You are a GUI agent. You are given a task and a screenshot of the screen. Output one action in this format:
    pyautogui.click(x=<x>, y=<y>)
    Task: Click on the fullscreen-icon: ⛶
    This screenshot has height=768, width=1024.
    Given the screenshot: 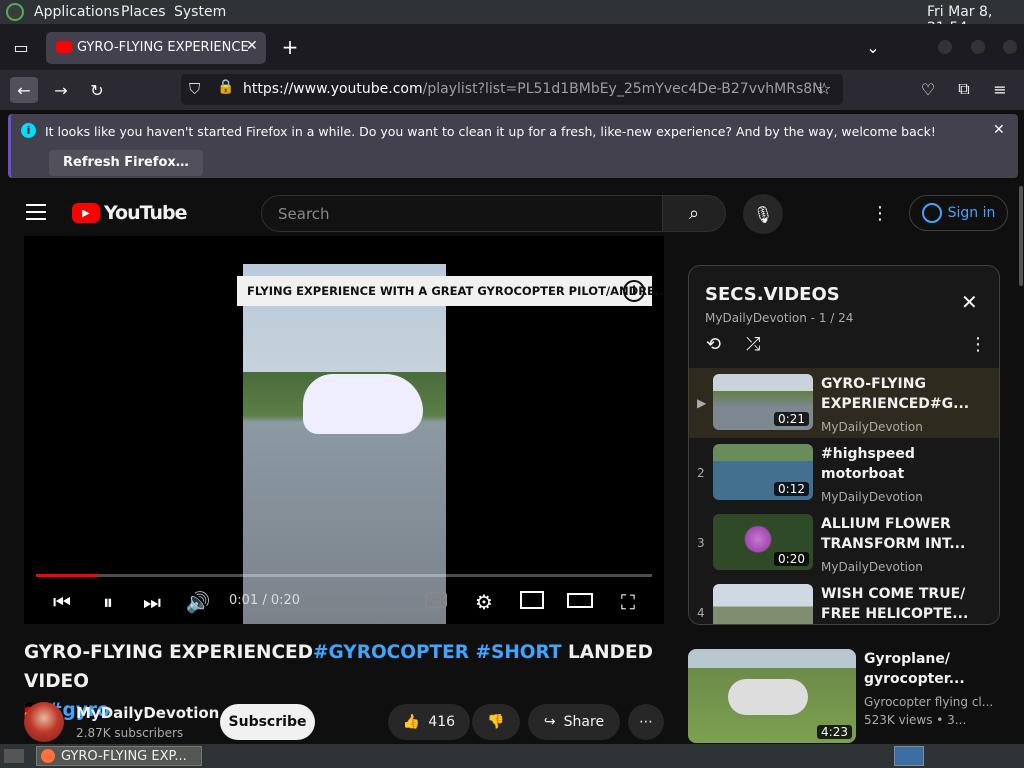 What is the action you would take?
    pyautogui.click(x=628, y=602)
    